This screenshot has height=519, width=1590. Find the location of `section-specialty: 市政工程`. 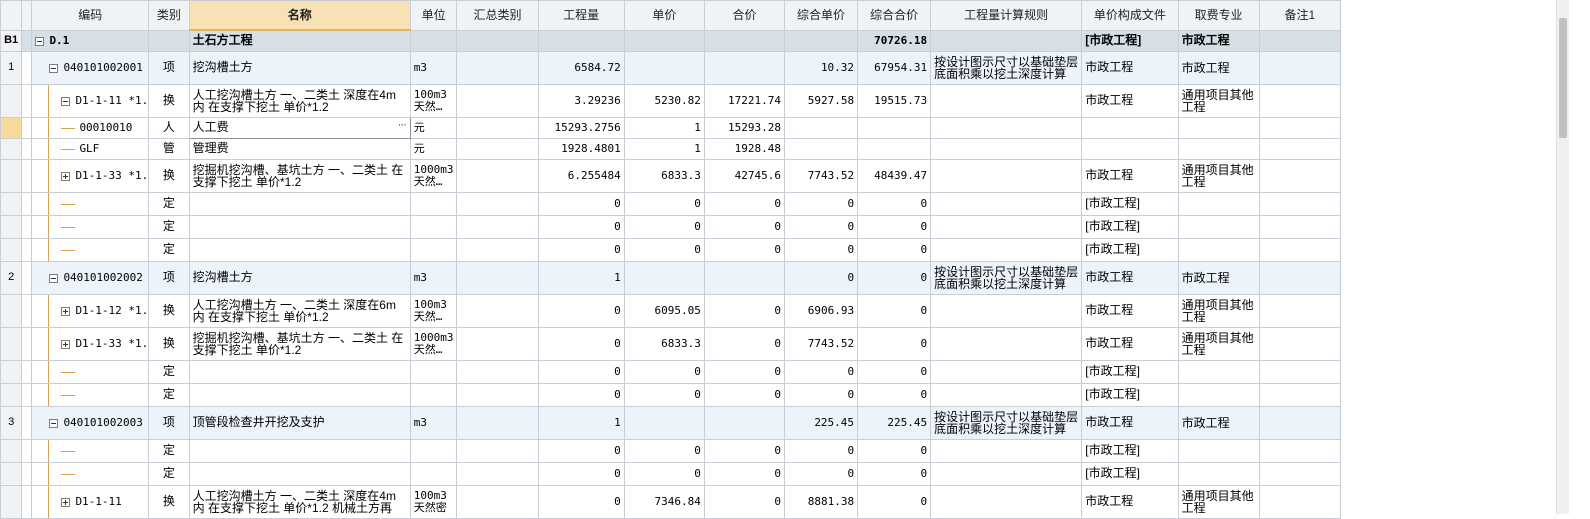

section-specialty: 市政工程 is located at coordinates (1218, 40).